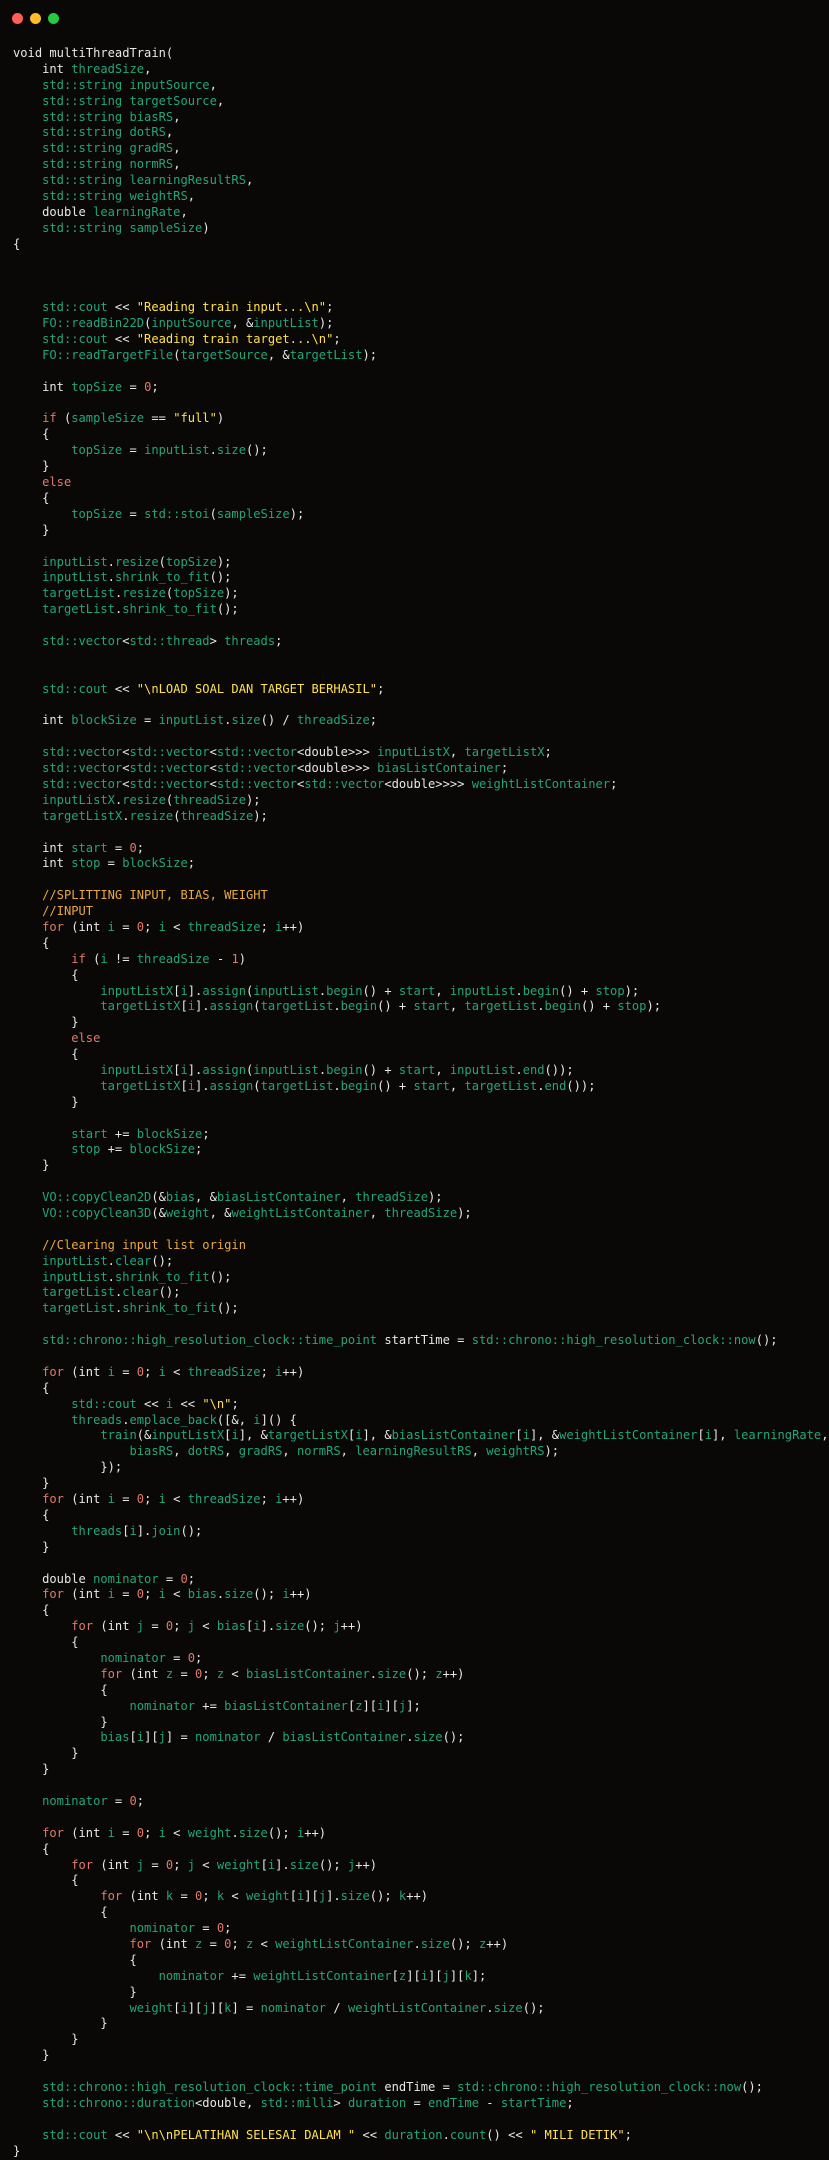  I want to click on code-token: stop, so click(57, 1149).